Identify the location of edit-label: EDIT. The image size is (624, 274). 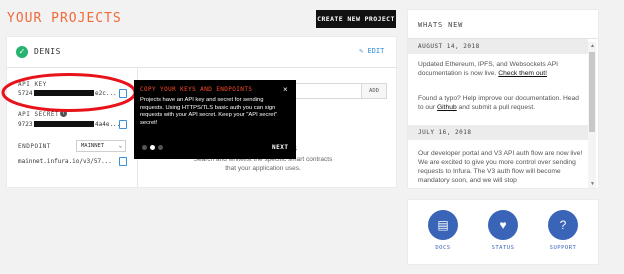
(376, 51).